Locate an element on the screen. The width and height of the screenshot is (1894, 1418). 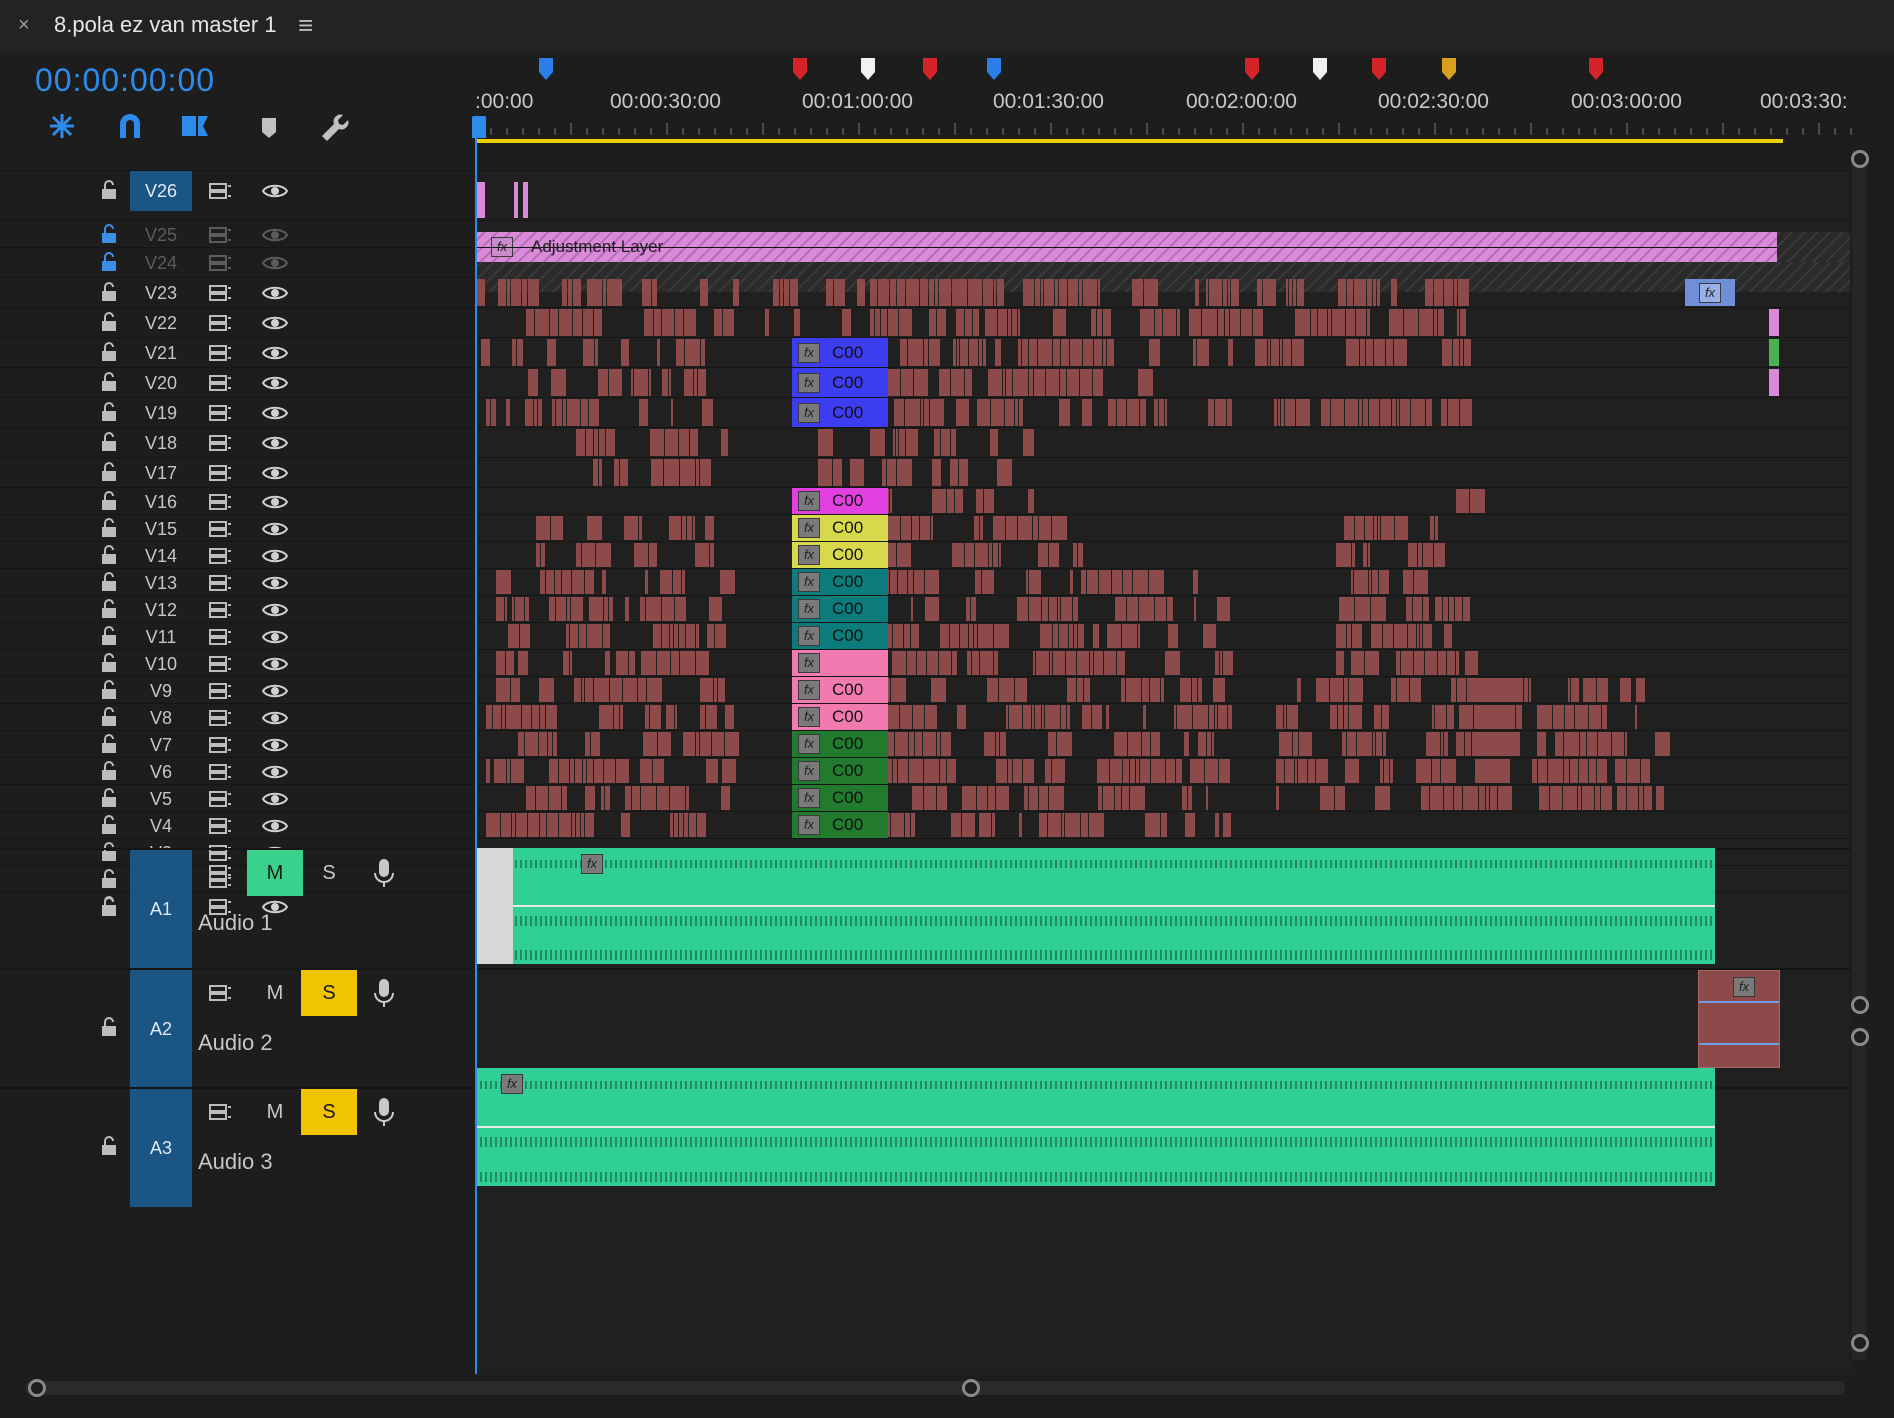
voiceover-record-icon is located at coordinates (384, 1112).